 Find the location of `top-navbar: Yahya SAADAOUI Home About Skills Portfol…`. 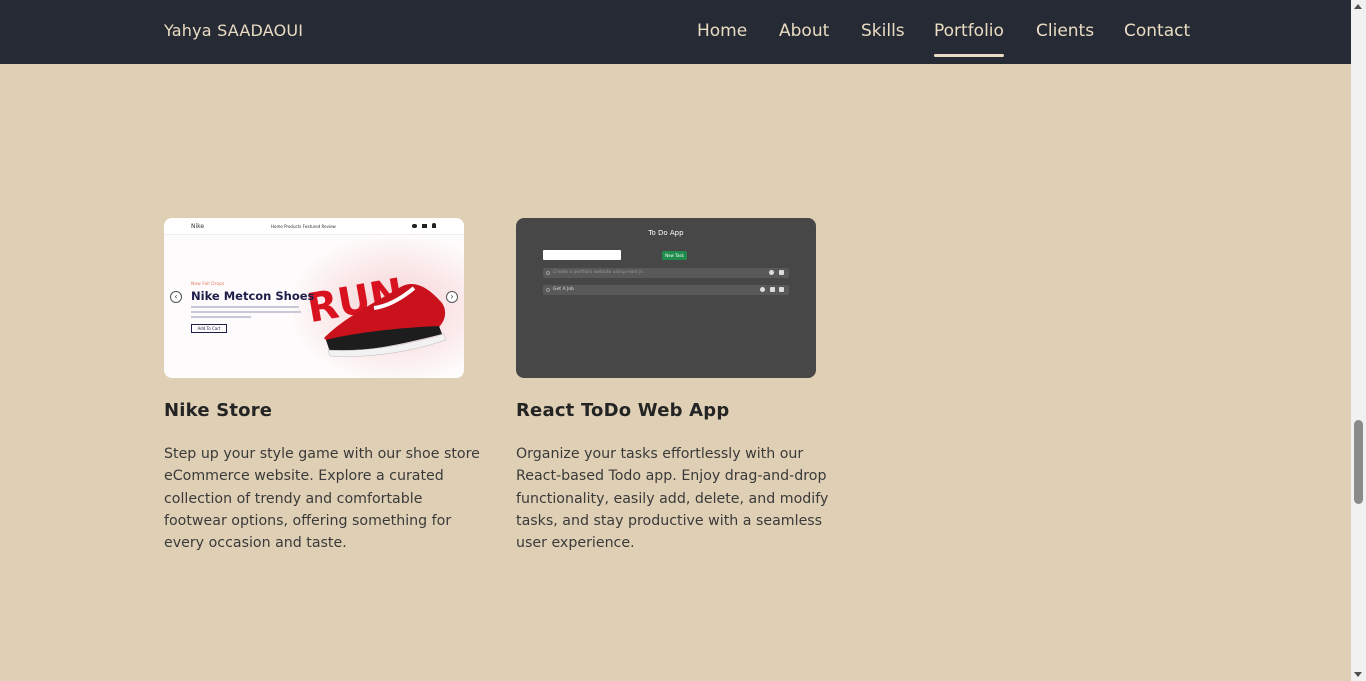

top-navbar: Yahya SAADAOUI Home About Skills Portfol… is located at coordinates (675, 32).